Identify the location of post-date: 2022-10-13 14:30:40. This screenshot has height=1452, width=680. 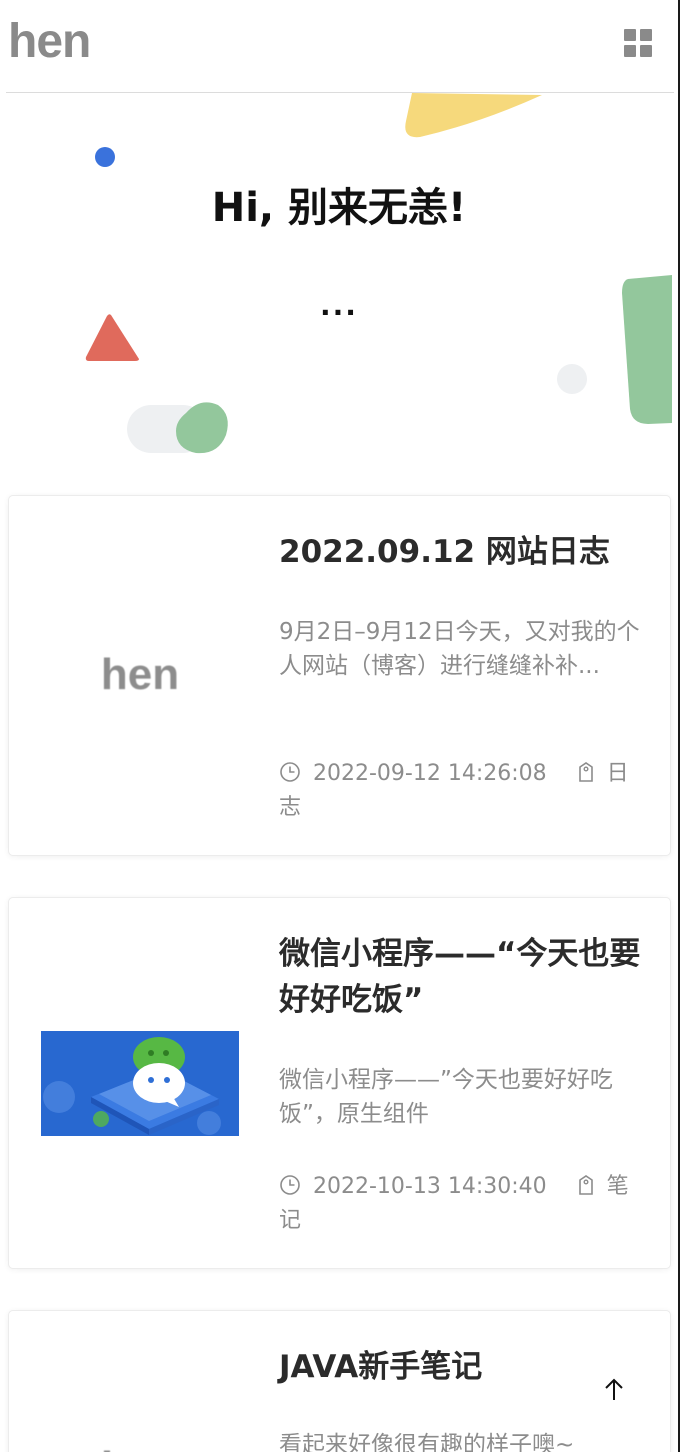
(430, 1186).